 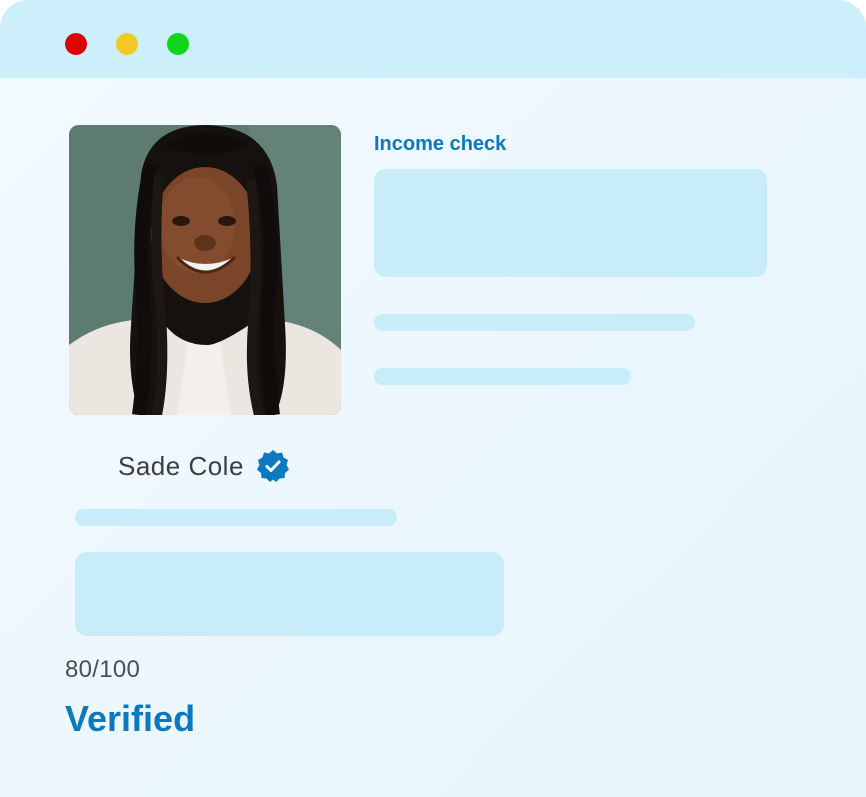 What do you see at coordinates (433, 39) in the screenshot?
I see `window-titlebar` at bounding box center [433, 39].